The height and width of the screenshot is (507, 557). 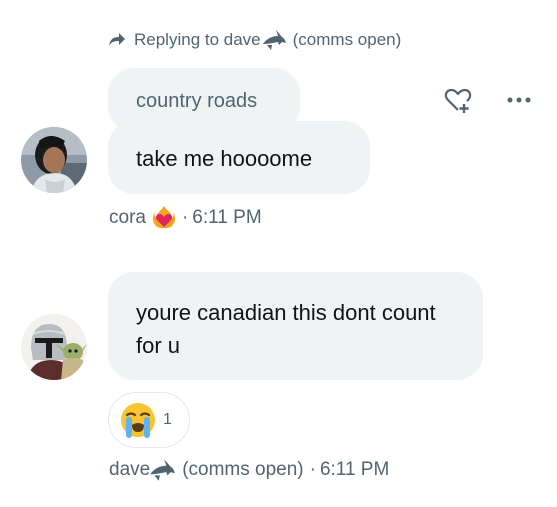 I want to click on sender-name: cora, so click(x=127, y=218).